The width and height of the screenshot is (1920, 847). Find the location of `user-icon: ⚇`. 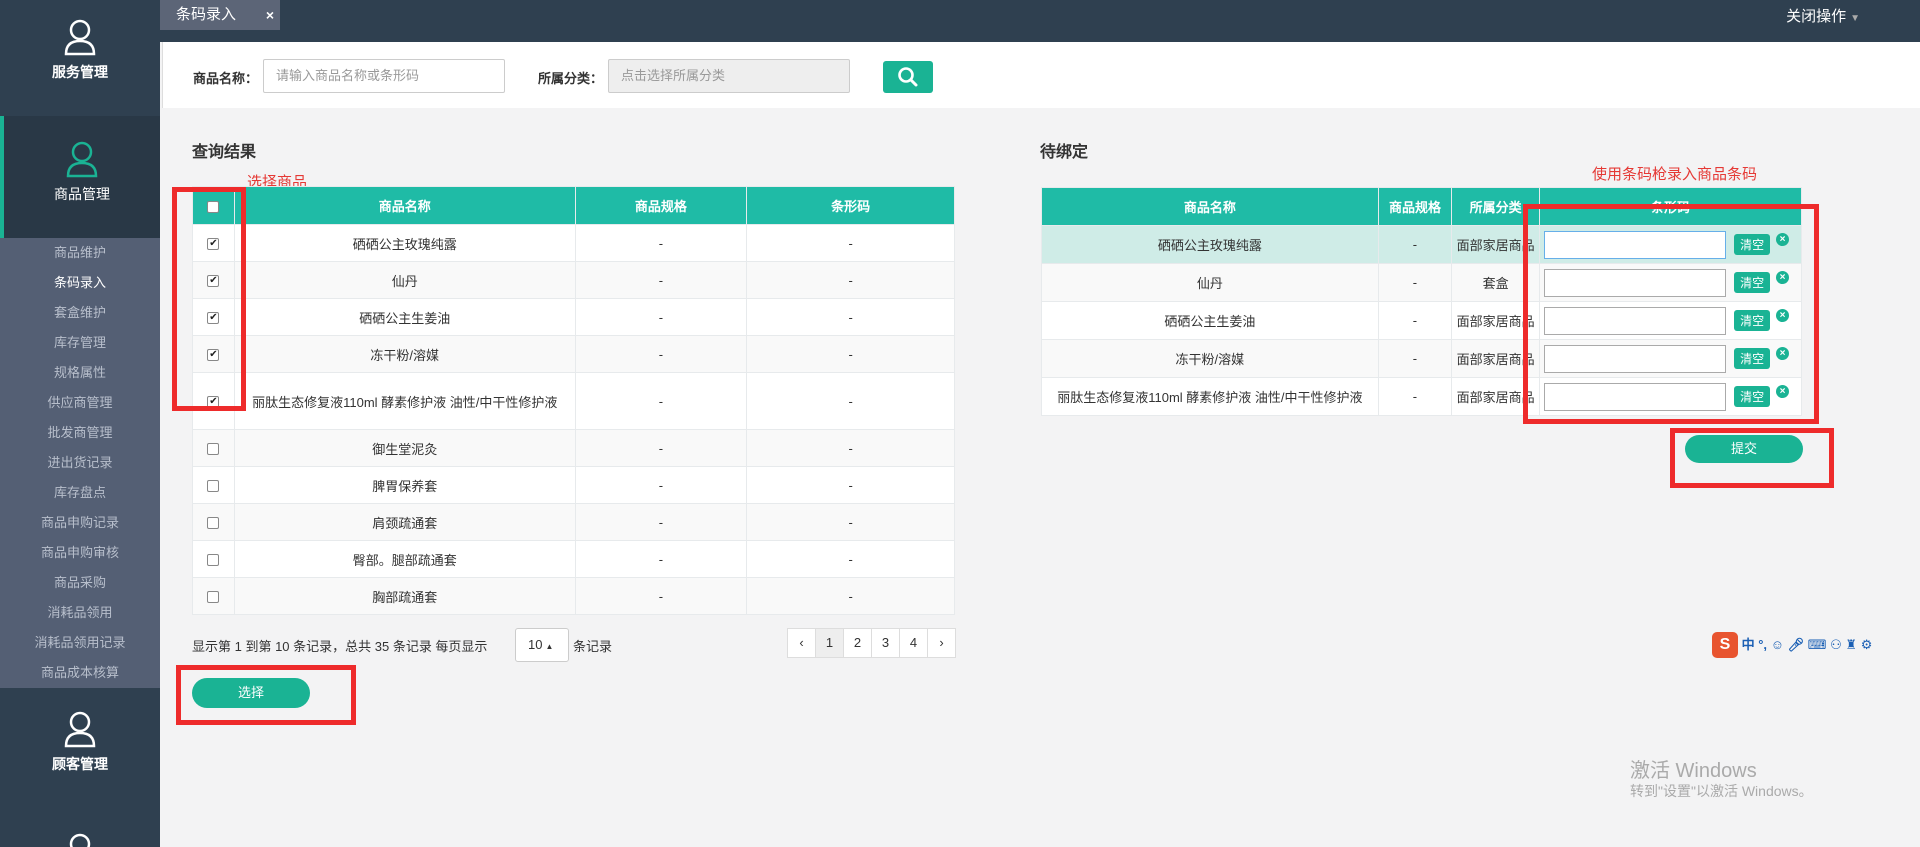

user-icon: ⚇ is located at coordinates (1836, 644).